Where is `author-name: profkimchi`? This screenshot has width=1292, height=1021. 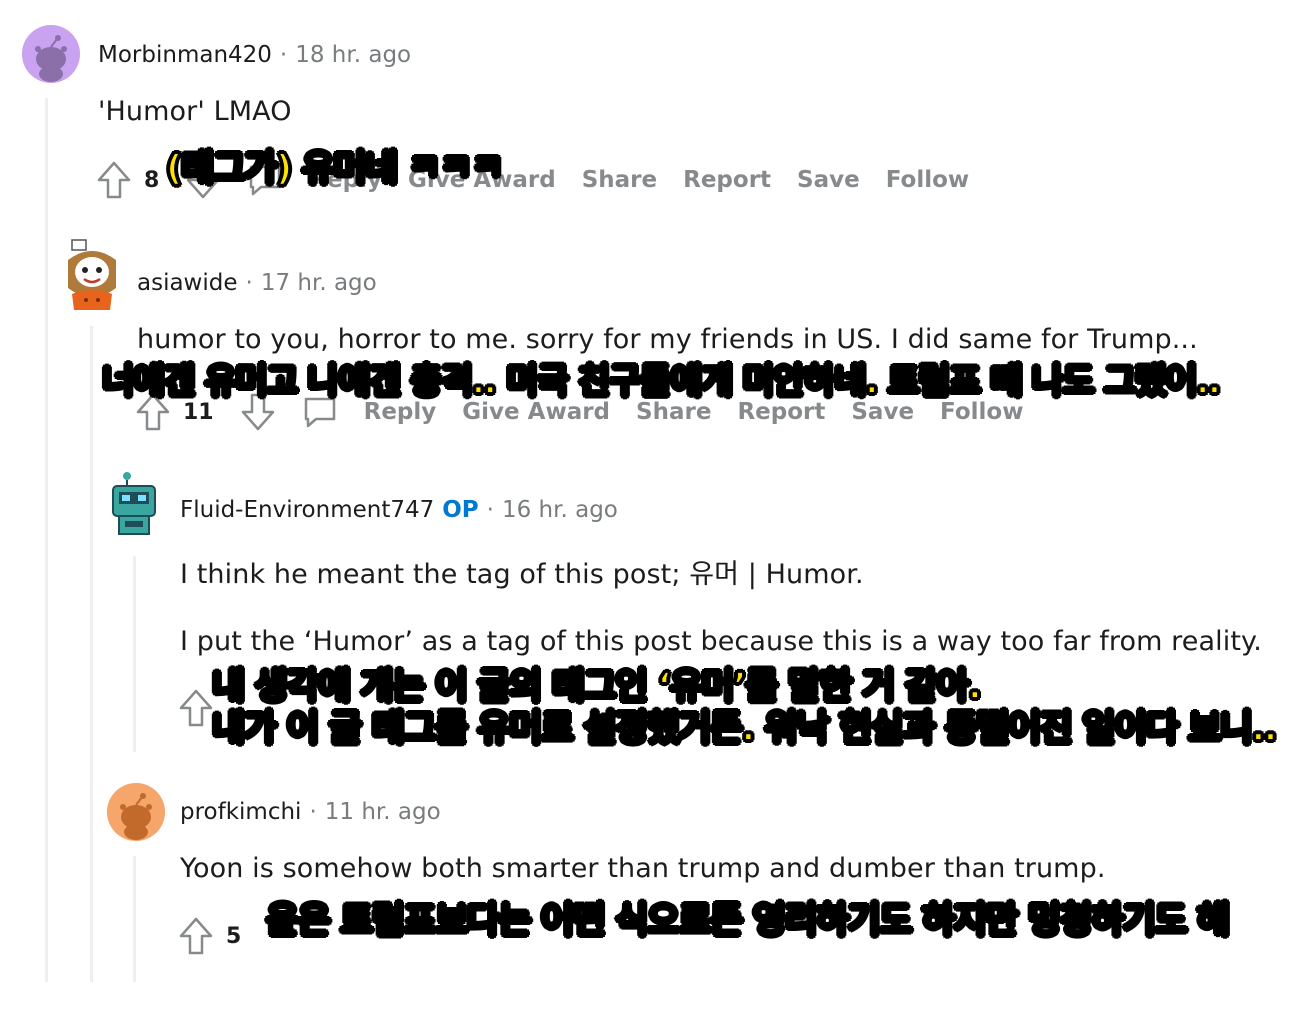 author-name: profkimchi is located at coordinates (240, 812).